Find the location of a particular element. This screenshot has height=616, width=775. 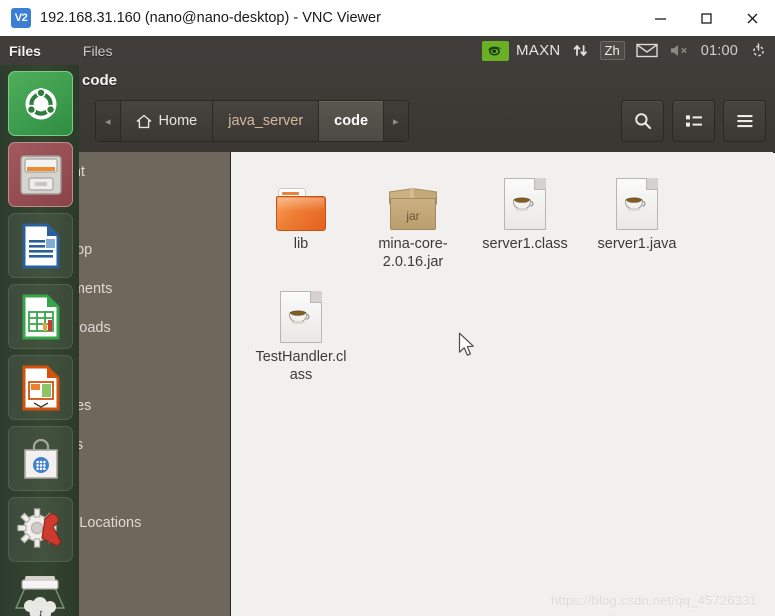

vnc-logo-icon: V2 is located at coordinates (21, 18).